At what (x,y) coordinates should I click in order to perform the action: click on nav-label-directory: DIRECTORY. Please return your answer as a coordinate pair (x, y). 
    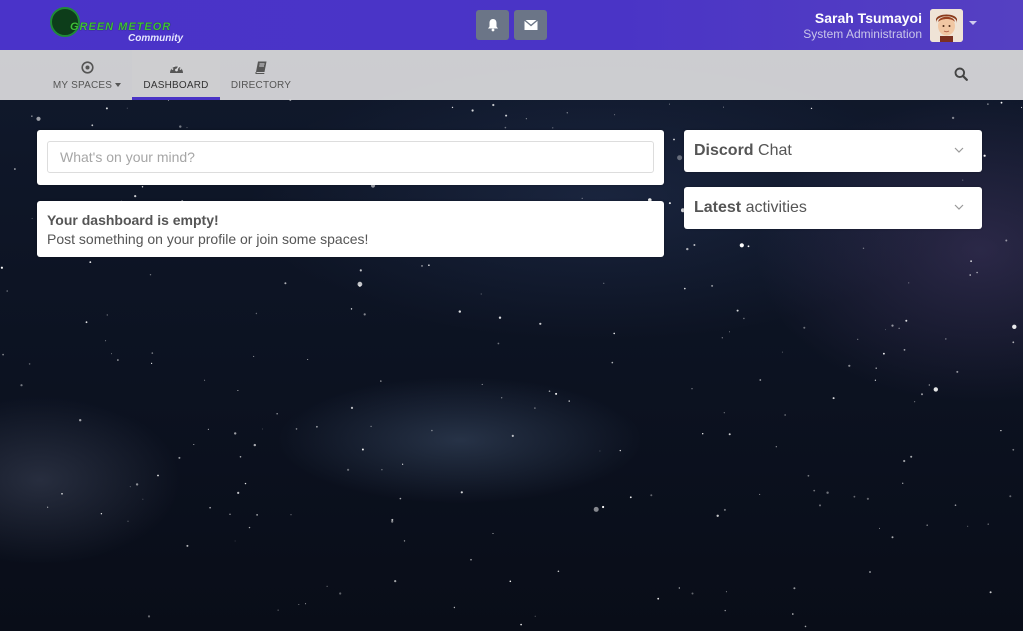
    Looking at the image, I should click on (261, 85).